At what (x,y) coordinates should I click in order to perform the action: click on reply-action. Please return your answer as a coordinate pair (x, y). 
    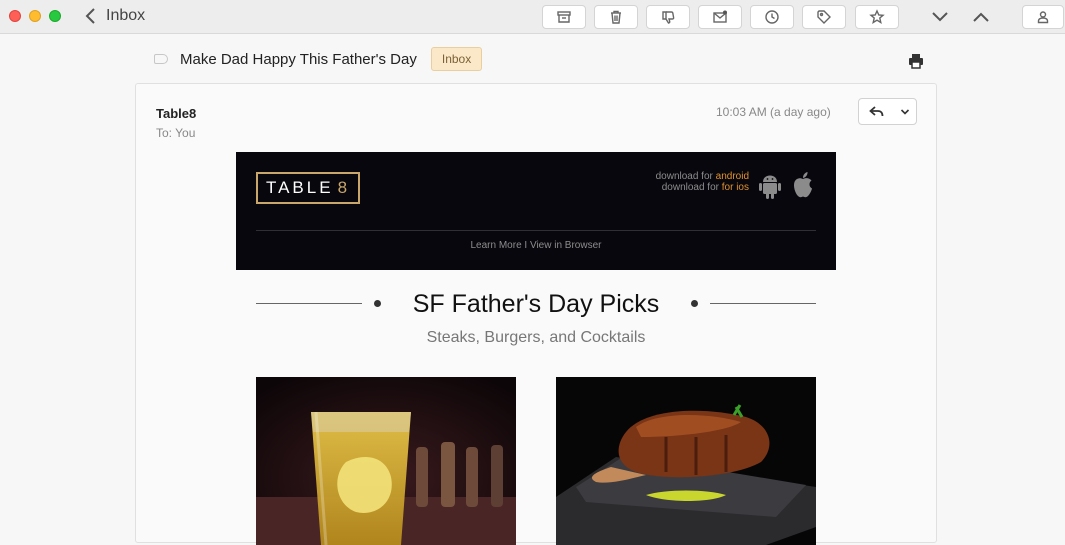
    Looking at the image, I should click on (876, 111).